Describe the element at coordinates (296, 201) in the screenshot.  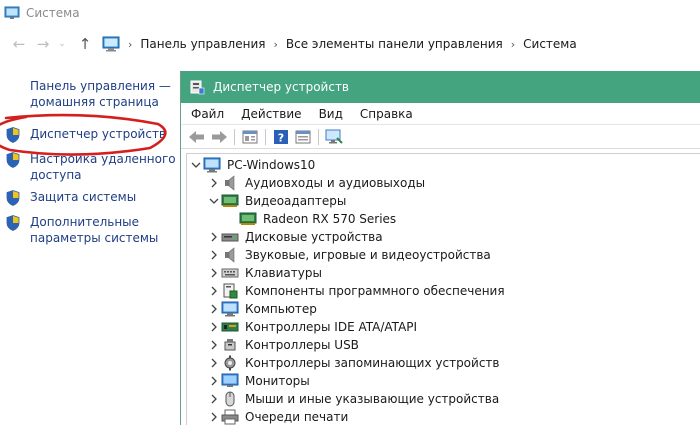
I see `tree-item-label: Видеоадаптеры` at that location.